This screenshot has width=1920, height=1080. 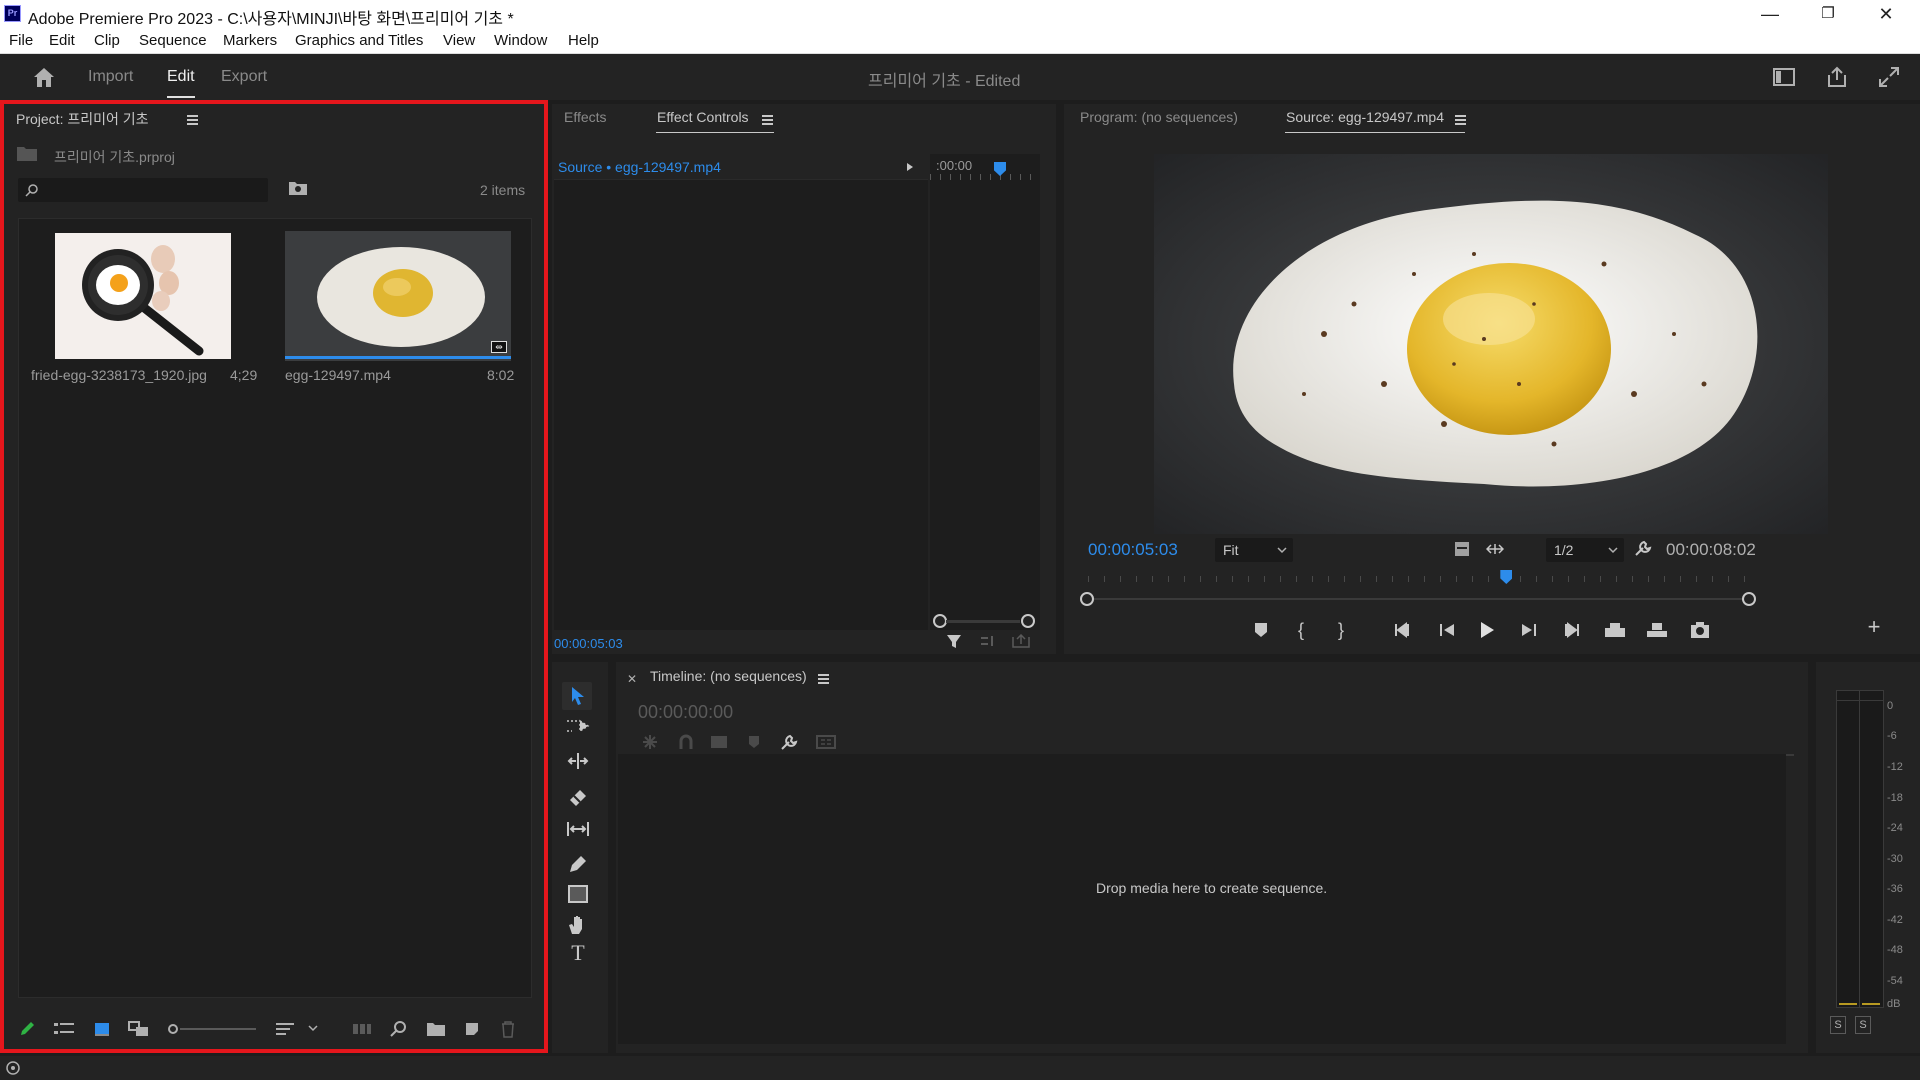 I want to click on close-timeline-icon: ✕, so click(x=632, y=679).